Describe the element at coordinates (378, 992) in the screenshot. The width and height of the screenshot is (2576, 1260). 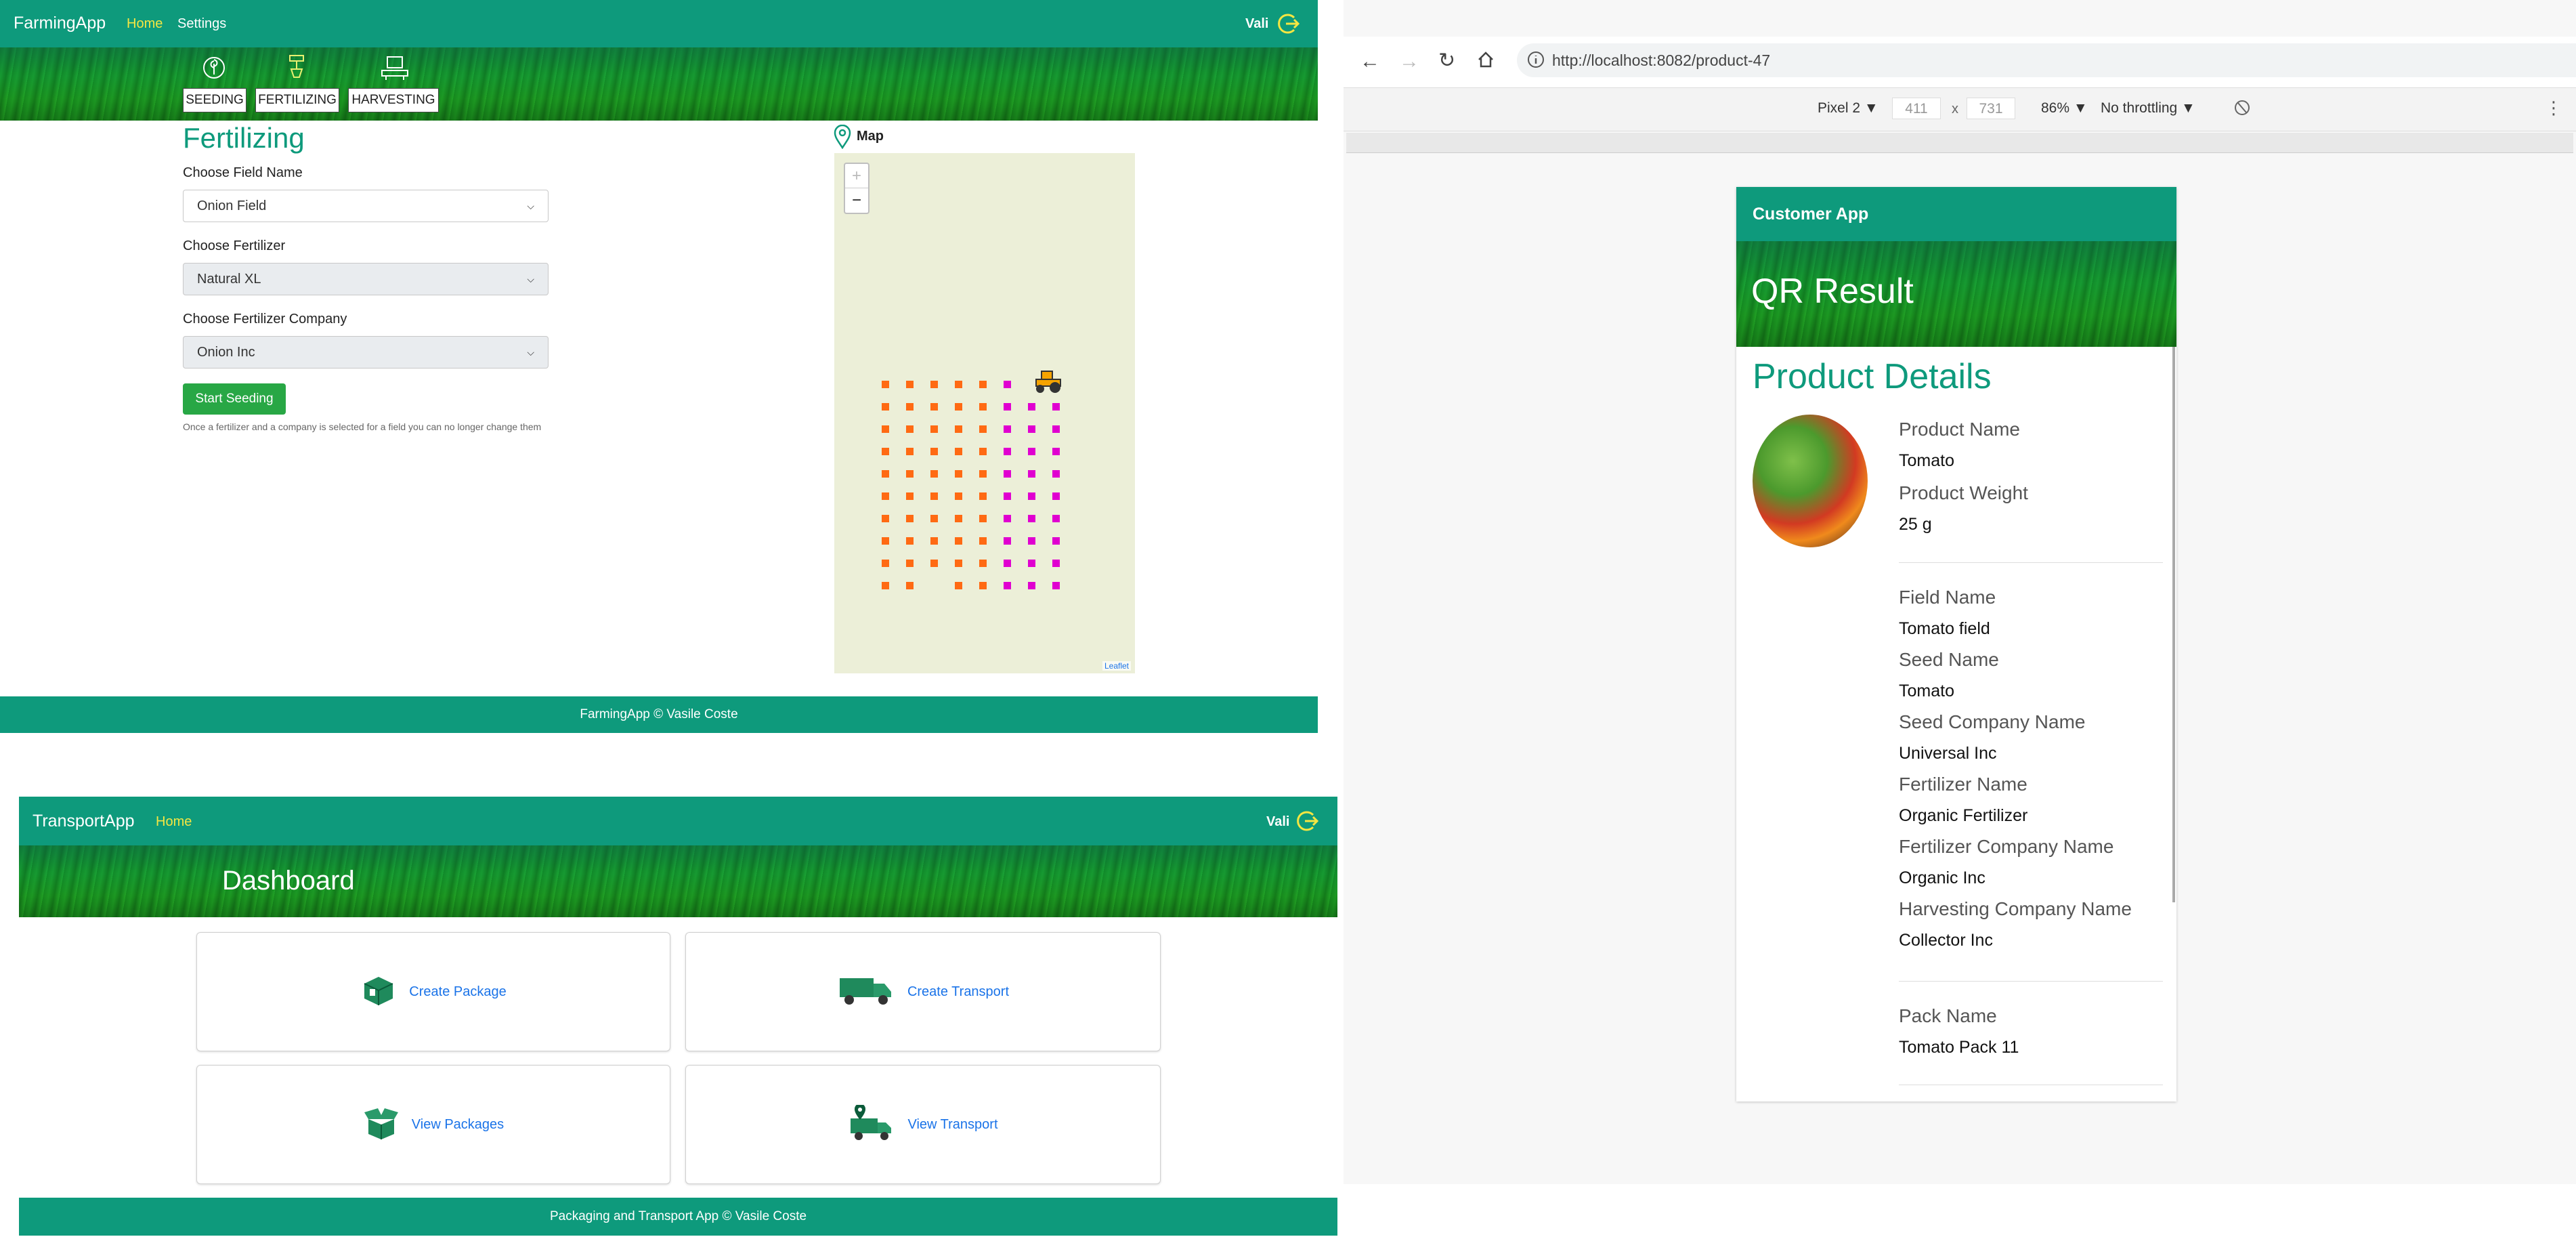
I see `package-box-icon` at that location.